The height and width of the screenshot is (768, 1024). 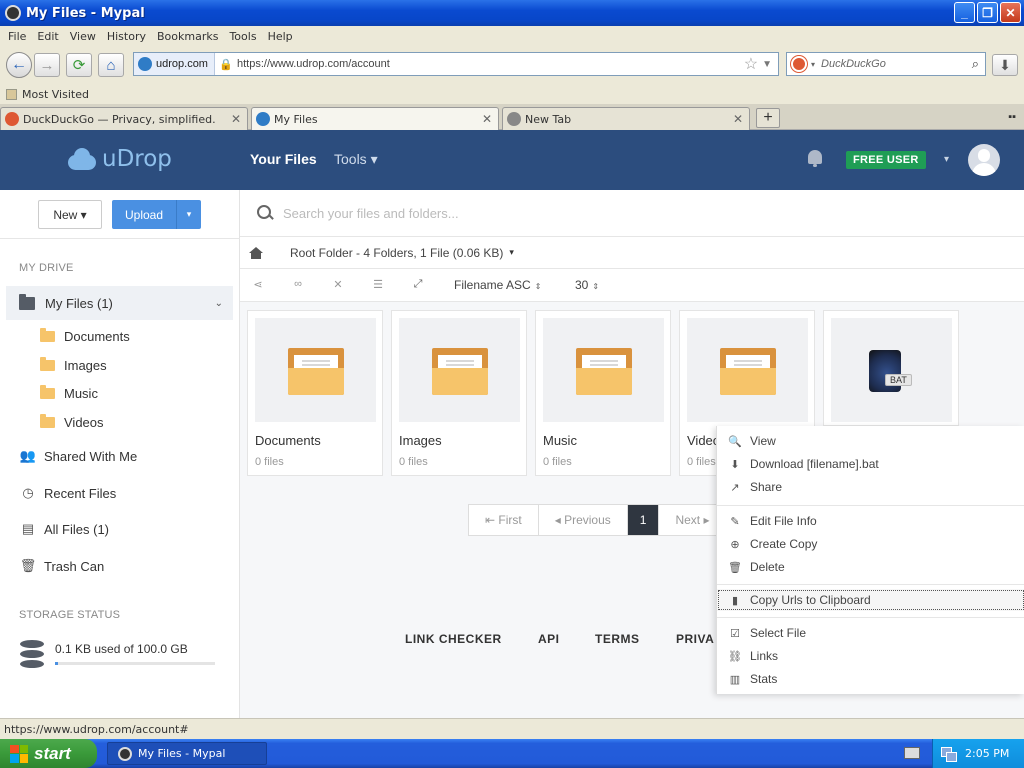 I want to click on sidebar-folder-documents: Documents, so click(x=85, y=336).